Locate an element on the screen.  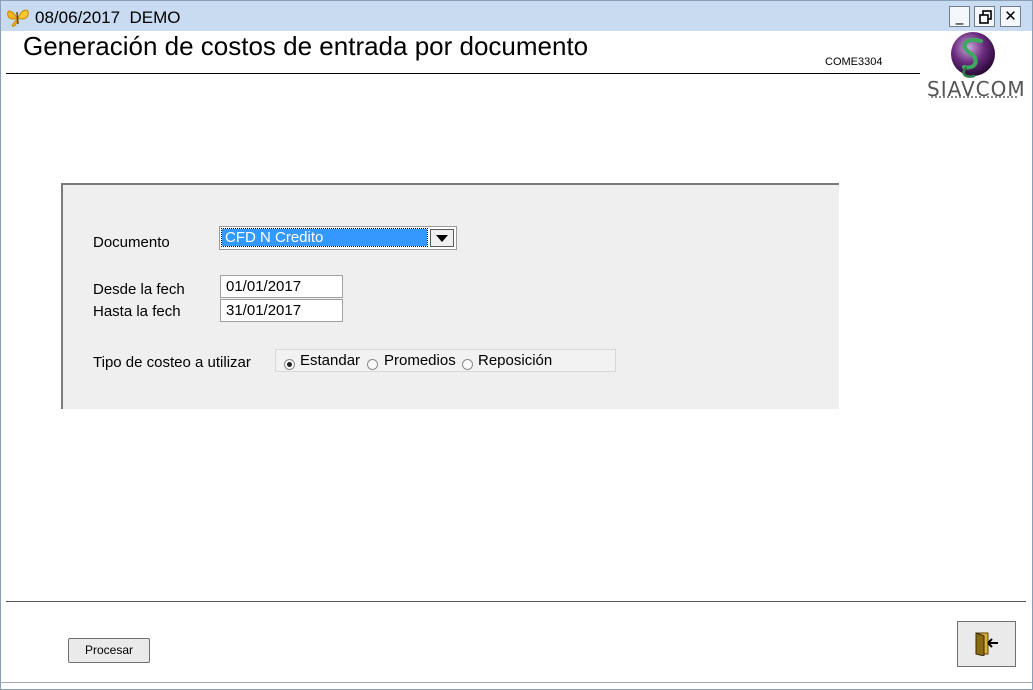
close-icon: ✕ is located at coordinates (1010, 16).